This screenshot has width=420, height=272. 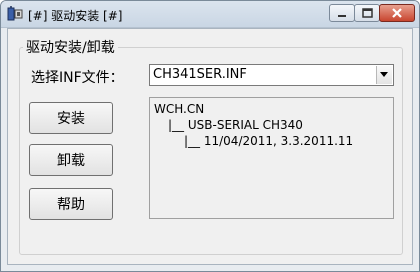 I want to click on inf-file-value: CH341SER.INF, so click(x=200, y=74).